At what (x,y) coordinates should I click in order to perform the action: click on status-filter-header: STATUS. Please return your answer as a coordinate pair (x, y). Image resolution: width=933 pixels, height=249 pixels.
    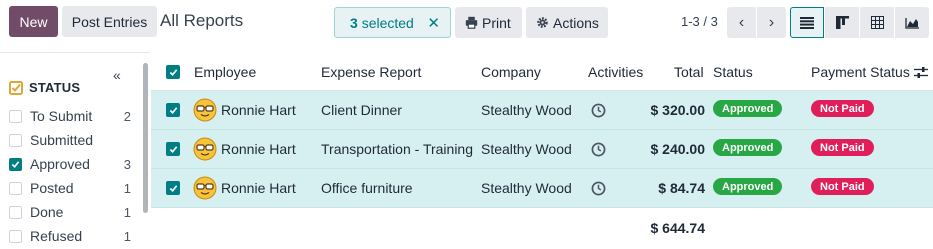
    Looking at the image, I should click on (44, 87).